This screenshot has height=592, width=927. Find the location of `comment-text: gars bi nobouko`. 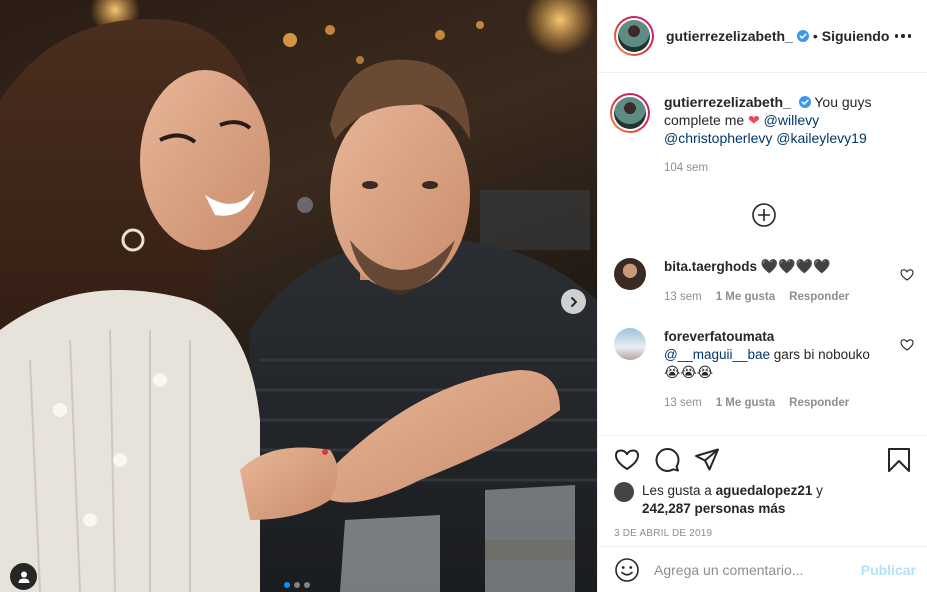

comment-text: gars bi nobouko is located at coordinates (821, 354).